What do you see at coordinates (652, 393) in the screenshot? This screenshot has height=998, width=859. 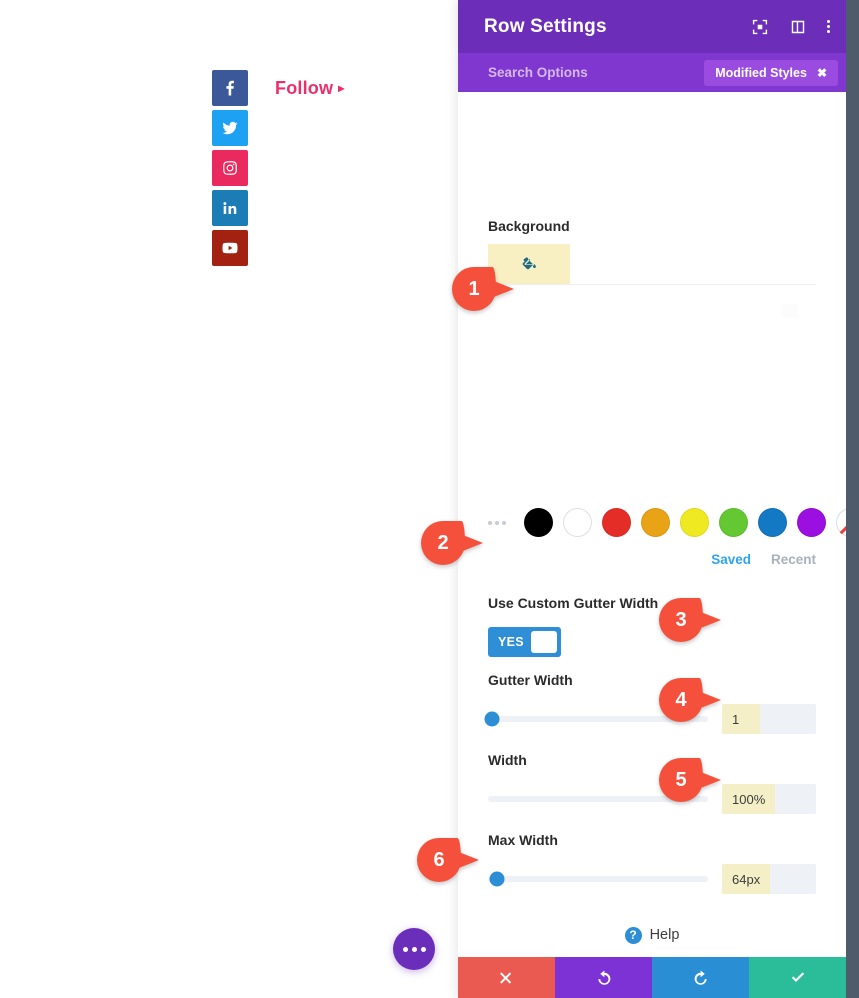 I see `color-picker-canvas` at bounding box center [652, 393].